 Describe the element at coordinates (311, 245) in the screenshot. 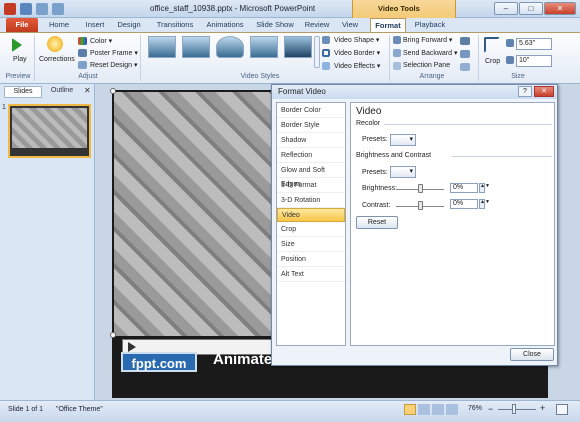

I see `nav-size: Size` at that location.